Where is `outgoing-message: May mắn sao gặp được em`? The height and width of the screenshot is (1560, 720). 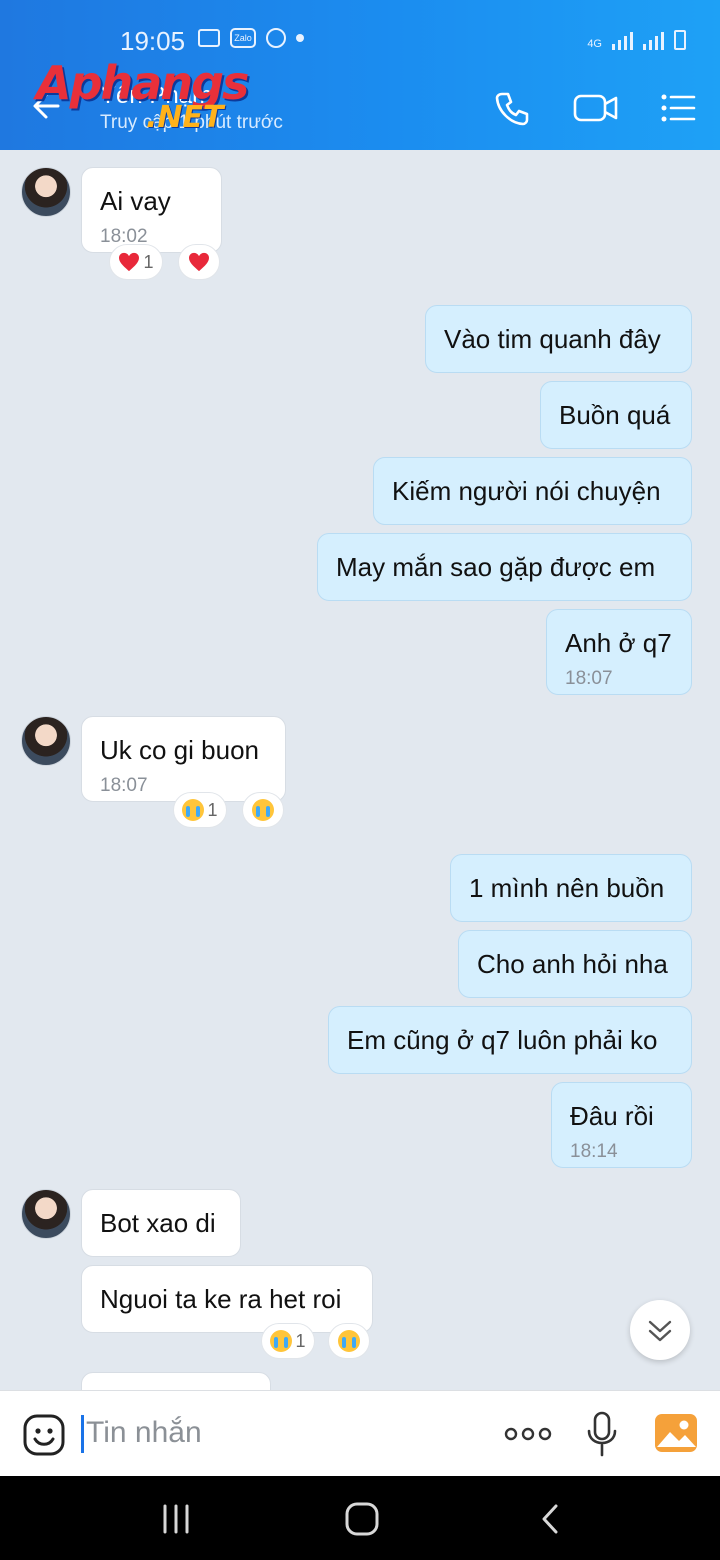
outgoing-message: May mắn sao gặp được em is located at coordinates (504, 567).